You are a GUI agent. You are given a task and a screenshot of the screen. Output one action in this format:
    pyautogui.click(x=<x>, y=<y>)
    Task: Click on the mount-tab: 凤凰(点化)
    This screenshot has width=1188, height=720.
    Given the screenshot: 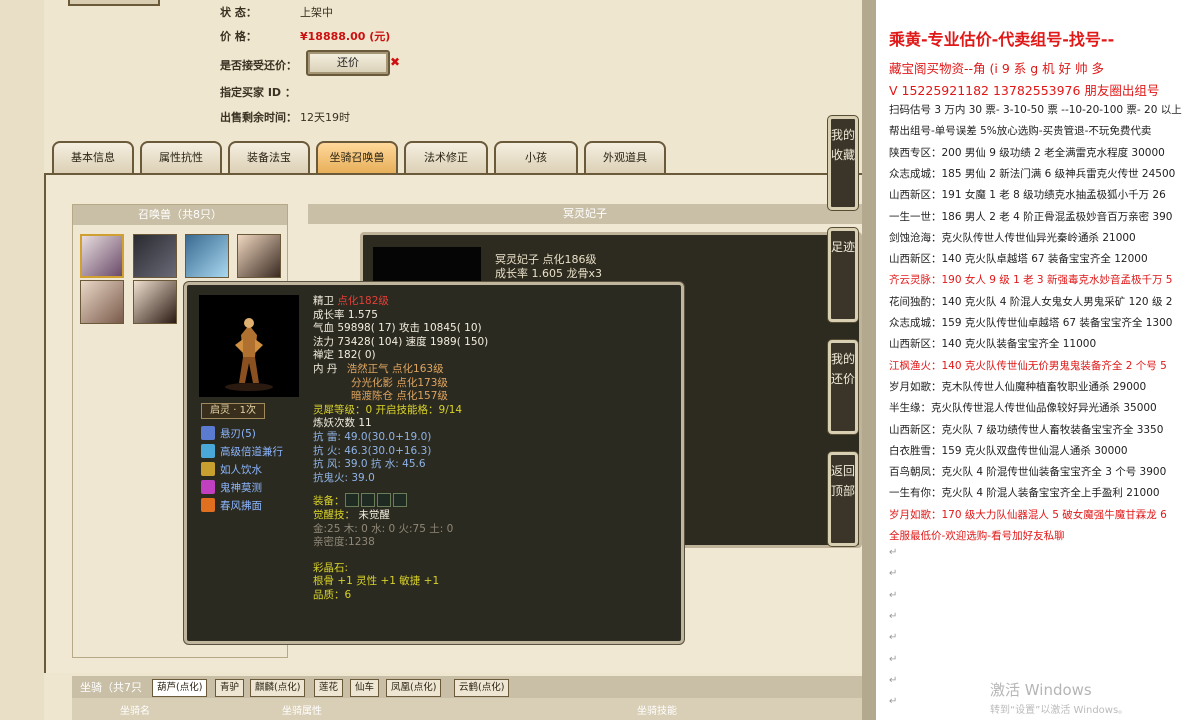 What is the action you would take?
    pyautogui.click(x=414, y=688)
    